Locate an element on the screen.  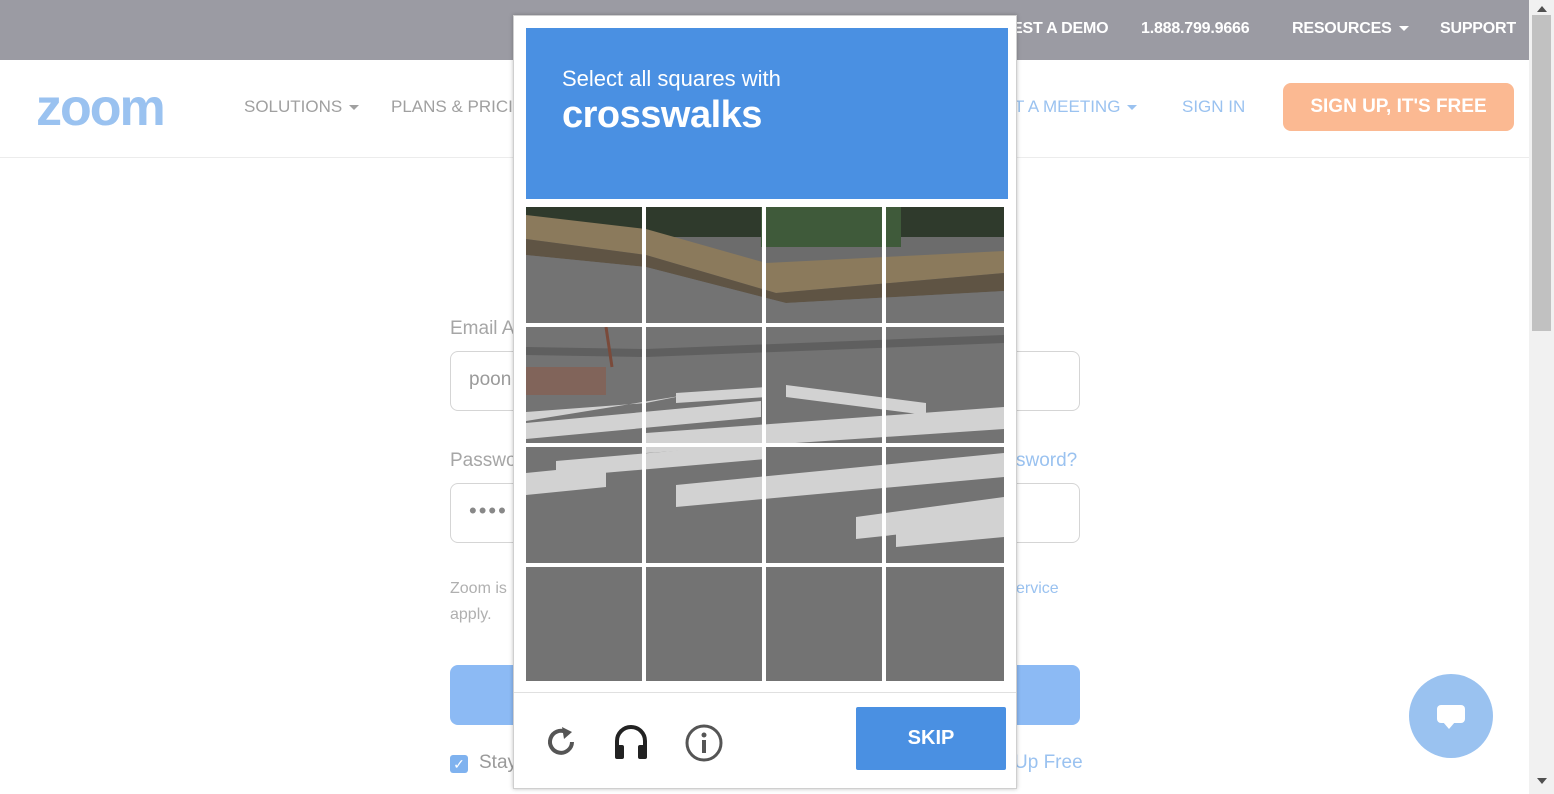
captcha-header: Select all squares with crosswalks is located at coordinates (767, 113).